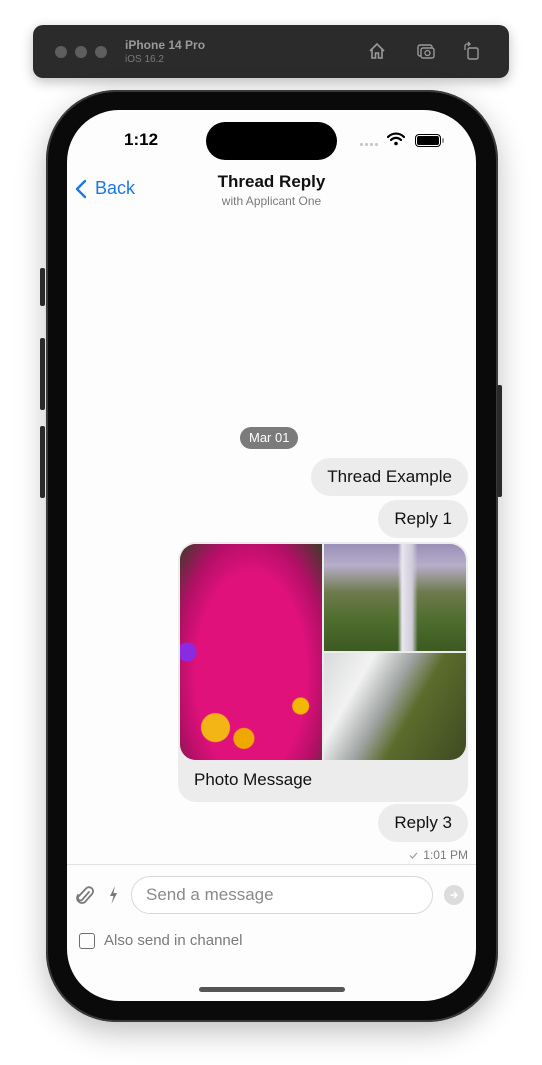 This screenshot has width=542, height=1065. What do you see at coordinates (377, 51) in the screenshot?
I see `home-icon` at bounding box center [377, 51].